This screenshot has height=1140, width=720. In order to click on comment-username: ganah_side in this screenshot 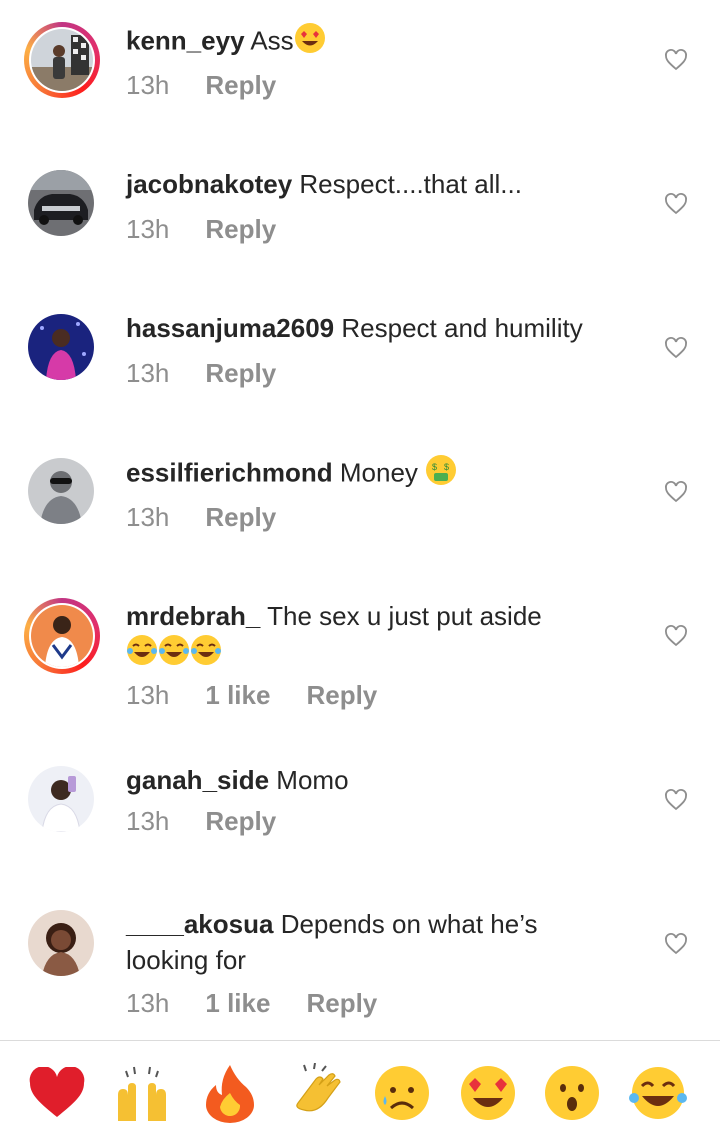, I will do `click(197, 780)`.